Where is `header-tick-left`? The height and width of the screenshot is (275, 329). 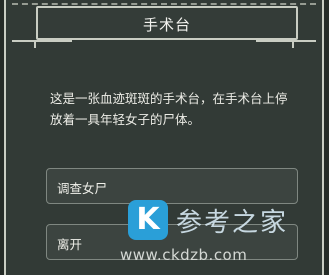
header-tick-left is located at coordinates (35, 44).